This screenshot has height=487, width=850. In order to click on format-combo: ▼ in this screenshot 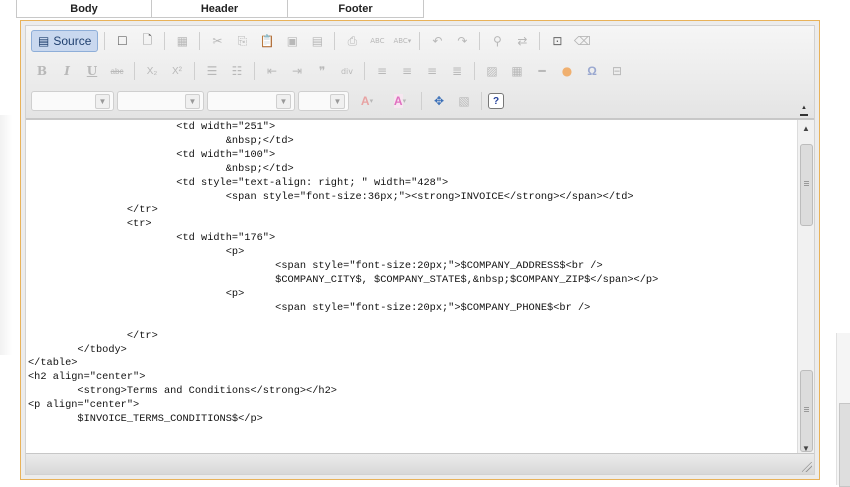, I will do `click(160, 101)`.